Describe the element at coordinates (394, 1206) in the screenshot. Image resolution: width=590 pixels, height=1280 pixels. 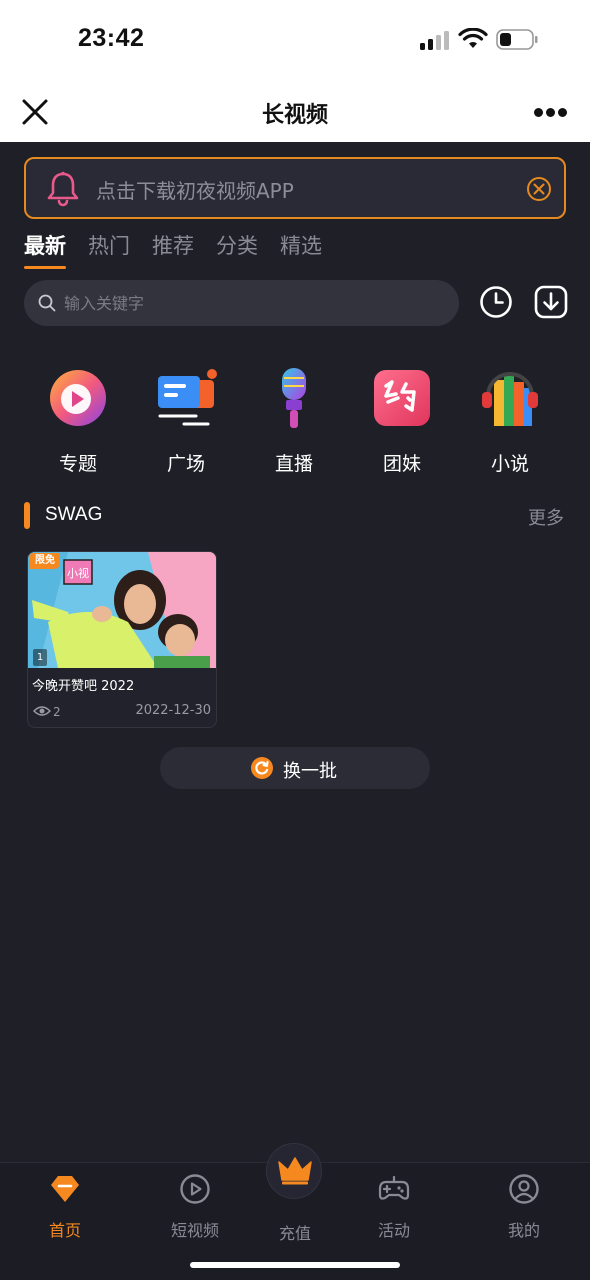
I see `tab-activity: 活动` at that location.